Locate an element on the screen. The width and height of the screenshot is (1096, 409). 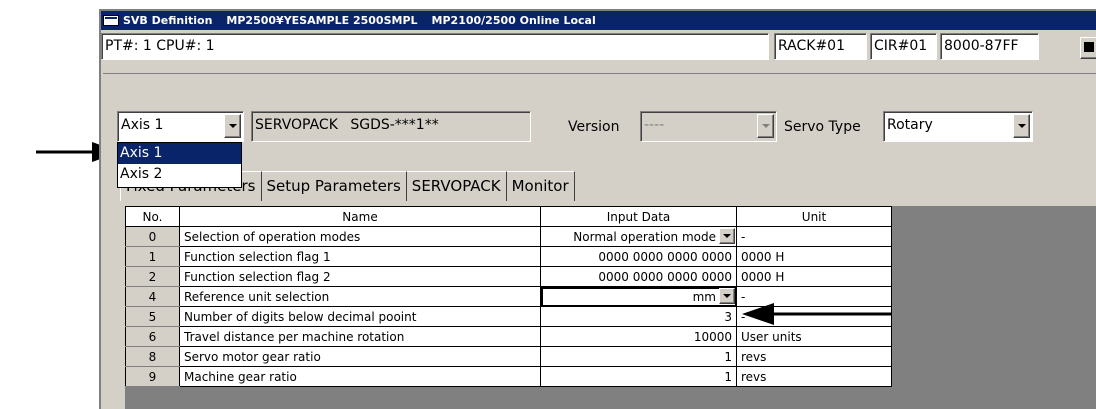
row-no: 4 is located at coordinates (152, 296).